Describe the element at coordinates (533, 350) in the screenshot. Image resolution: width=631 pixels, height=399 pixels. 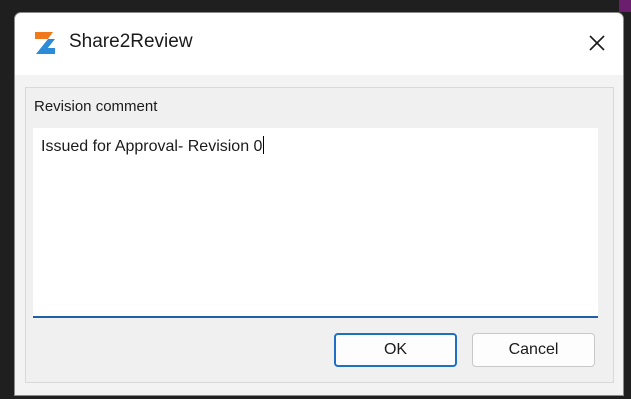
I see `cancel-button: Cancel` at that location.